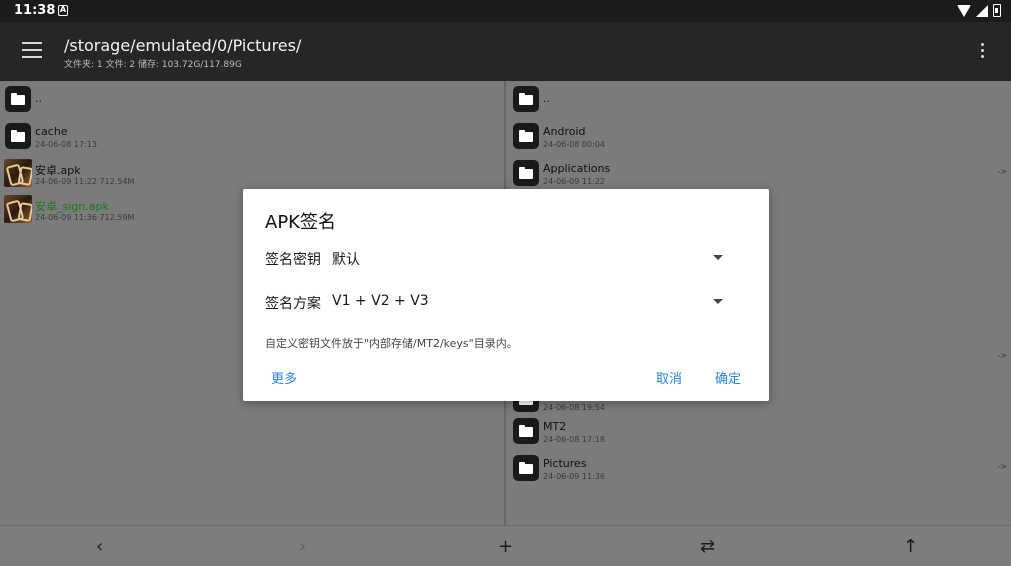 The height and width of the screenshot is (566, 1011). What do you see at coordinates (346, 260) in the screenshot?
I see `sign-key-value: 默认` at bounding box center [346, 260].